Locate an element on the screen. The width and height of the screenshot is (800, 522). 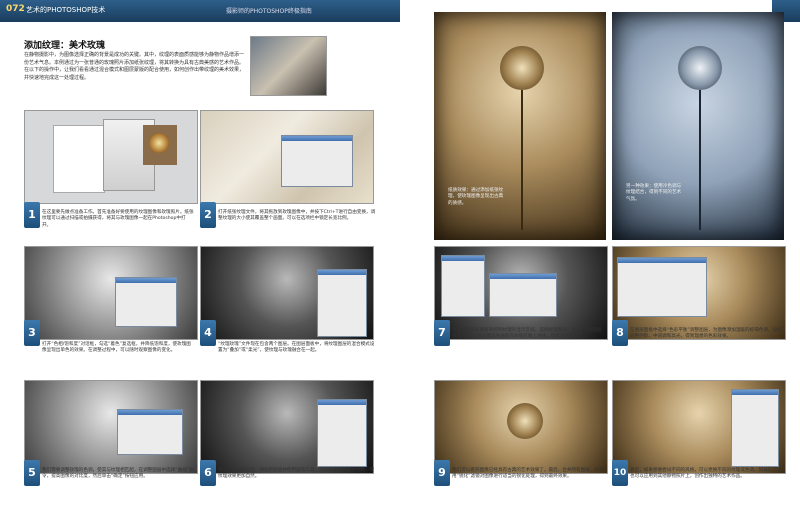
step-10-number: 10 is located at coordinates (620, 473).